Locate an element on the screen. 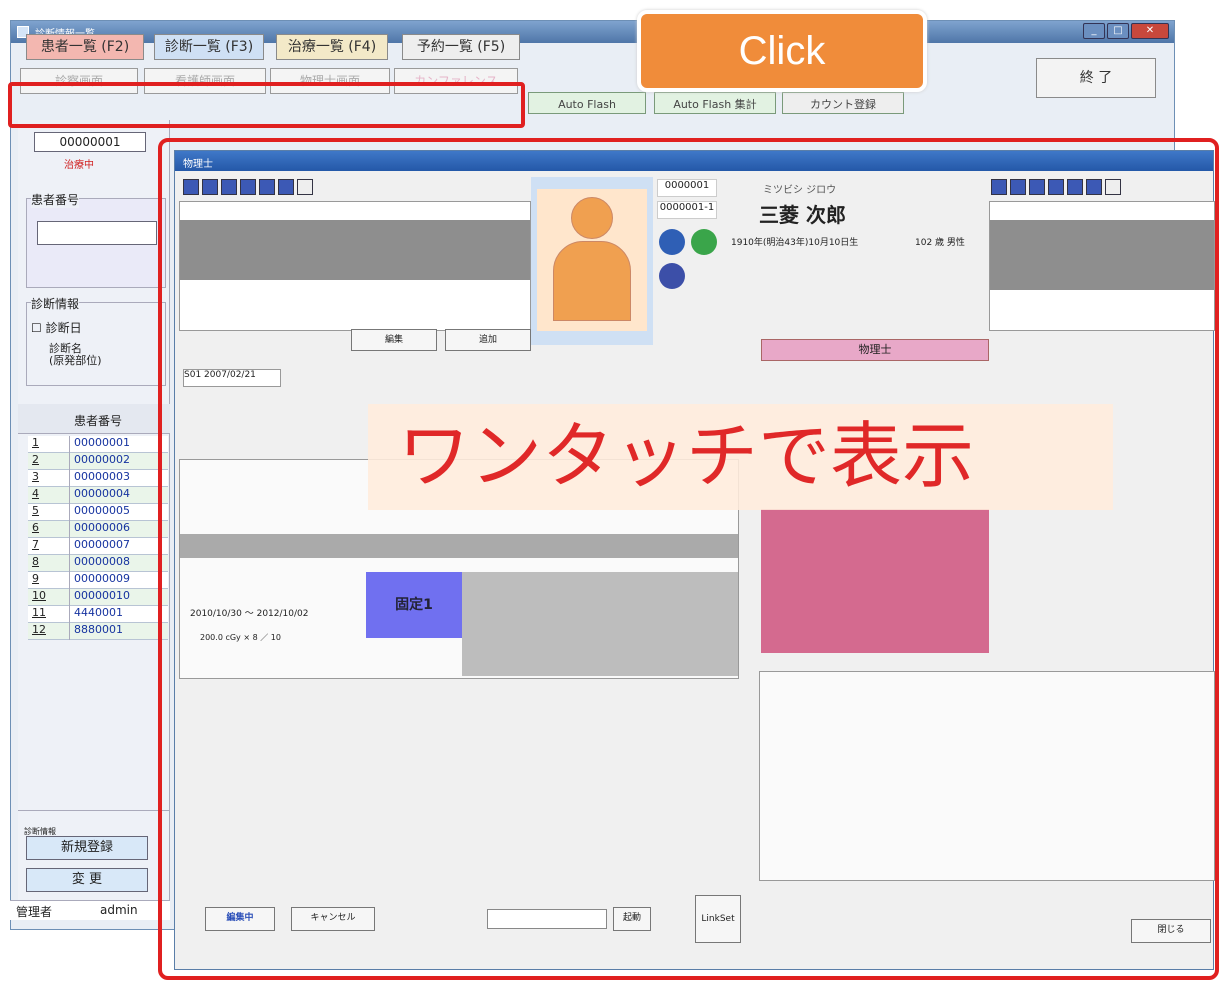 Image resolution: width=1219 pixels, height=982 pixels. row-patient-id: 00000006 is located at coordinates (102, 527).